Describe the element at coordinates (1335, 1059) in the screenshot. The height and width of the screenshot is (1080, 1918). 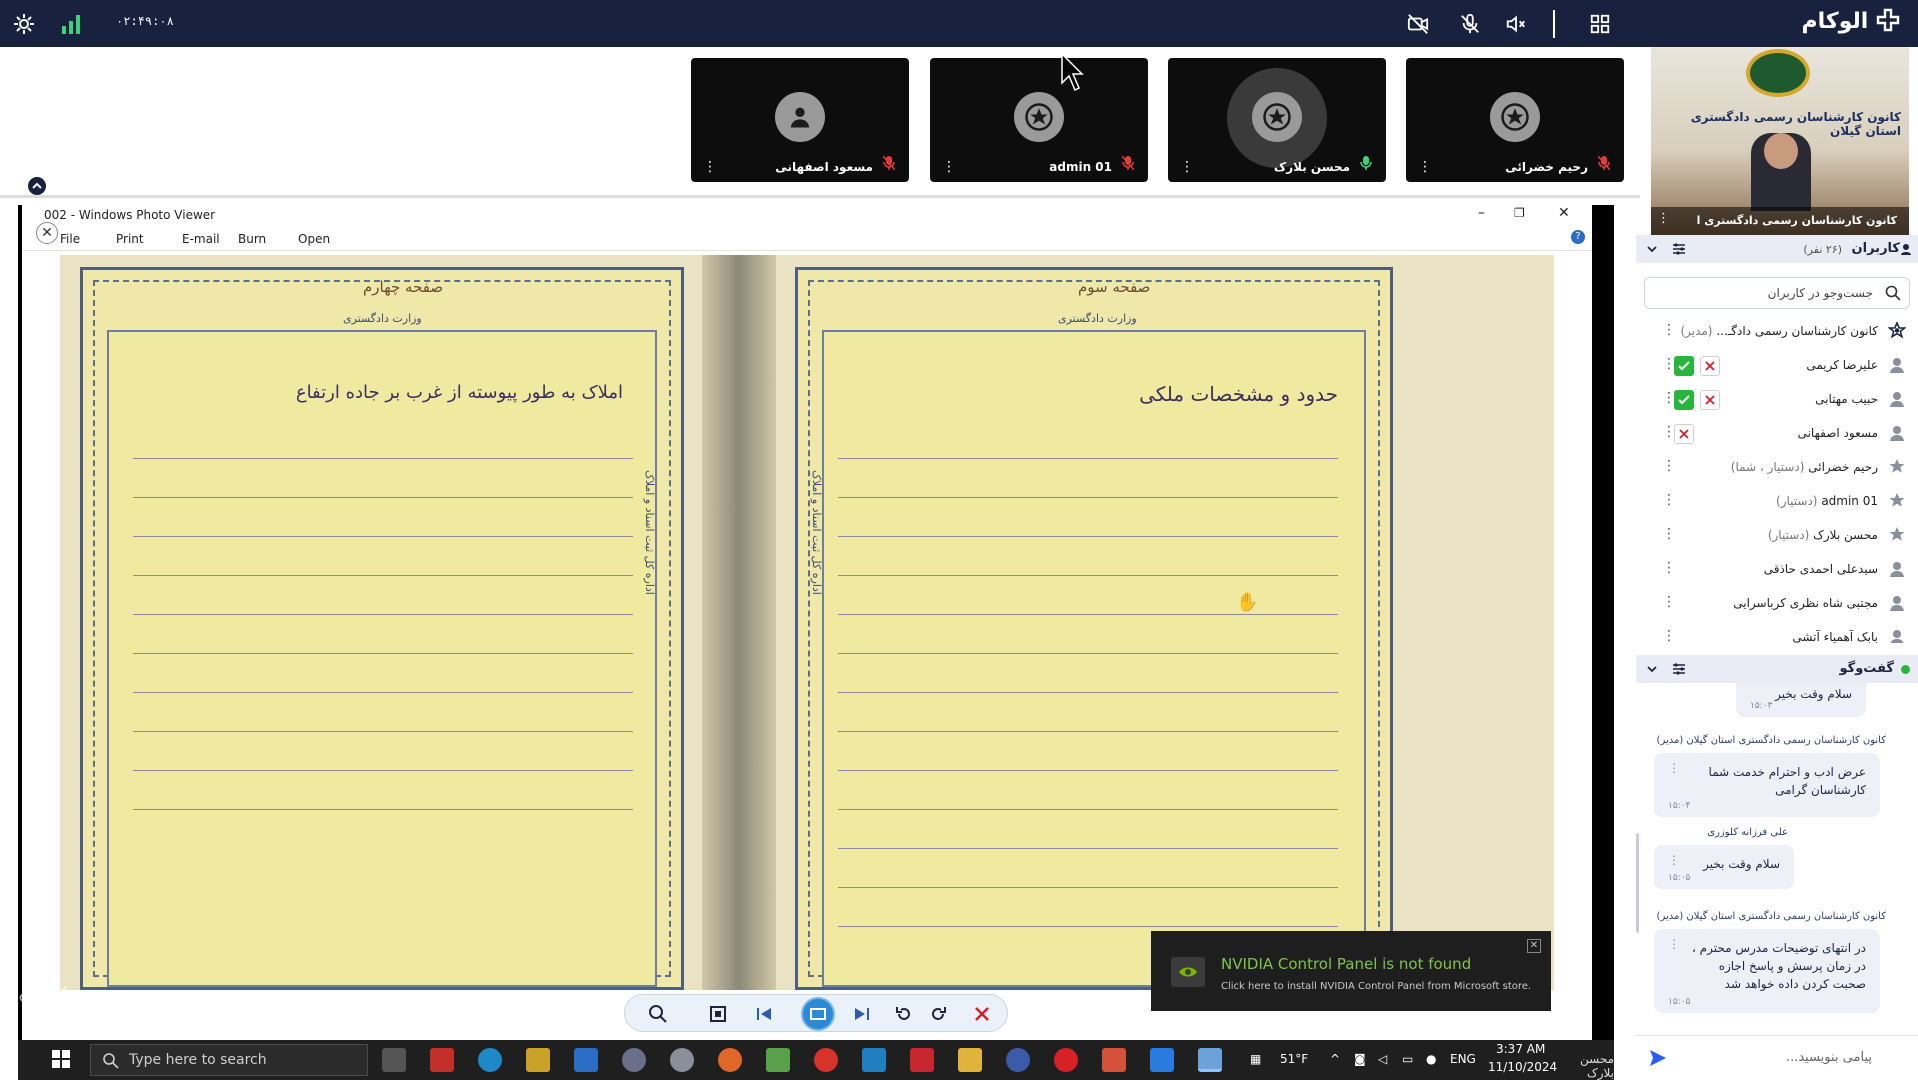
I see `tray-chevron-icon: ^` at that location.